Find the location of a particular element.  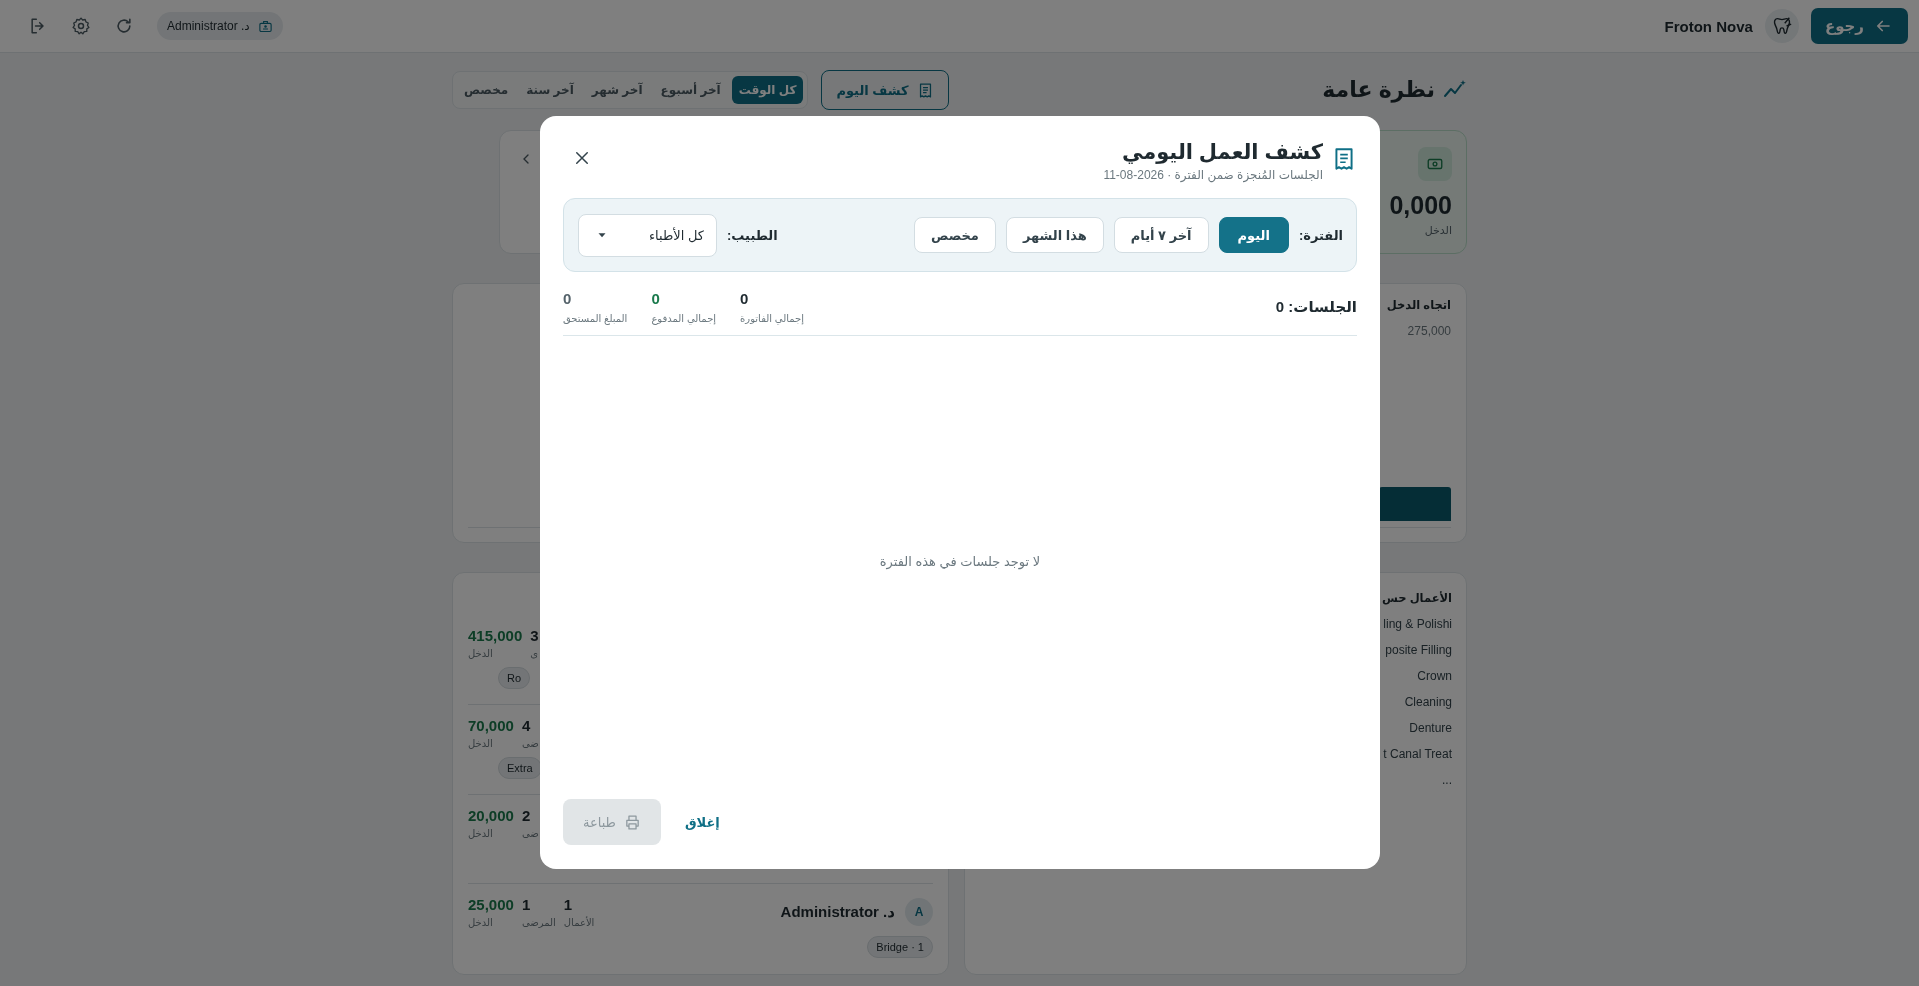

stat-label: إجمالي الفاتورة is located at coordinates (772, 318).